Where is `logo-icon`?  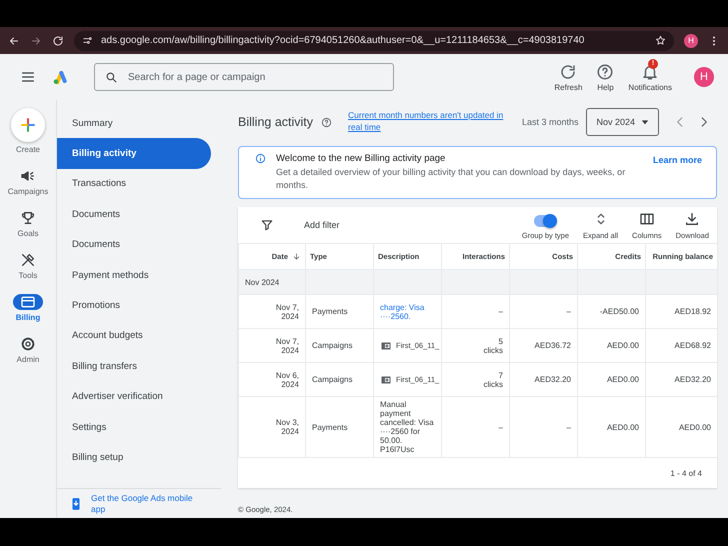 logo-icon is located at coordinates (60, 77).